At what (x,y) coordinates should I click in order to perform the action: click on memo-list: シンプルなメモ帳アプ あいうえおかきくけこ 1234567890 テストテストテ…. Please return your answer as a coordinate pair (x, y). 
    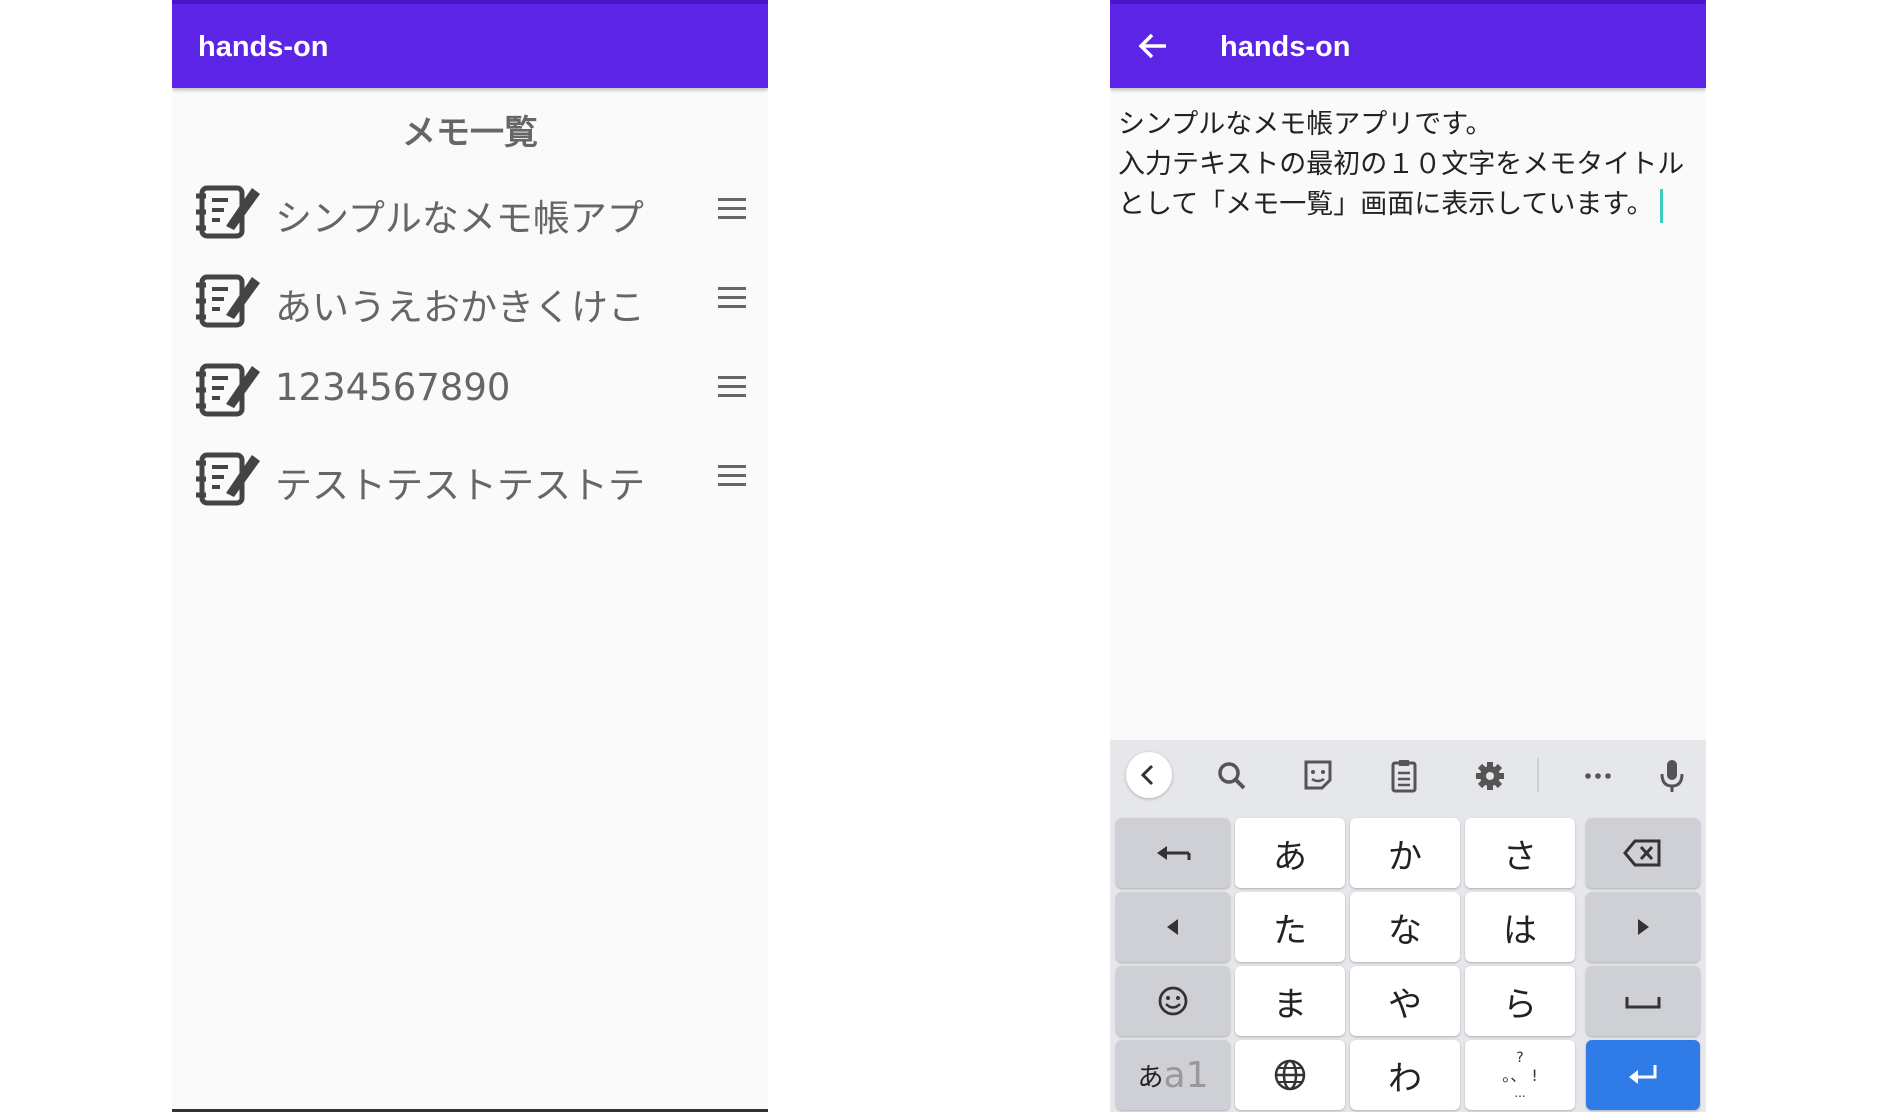
    Looking at the image, I should click on (470, 348).